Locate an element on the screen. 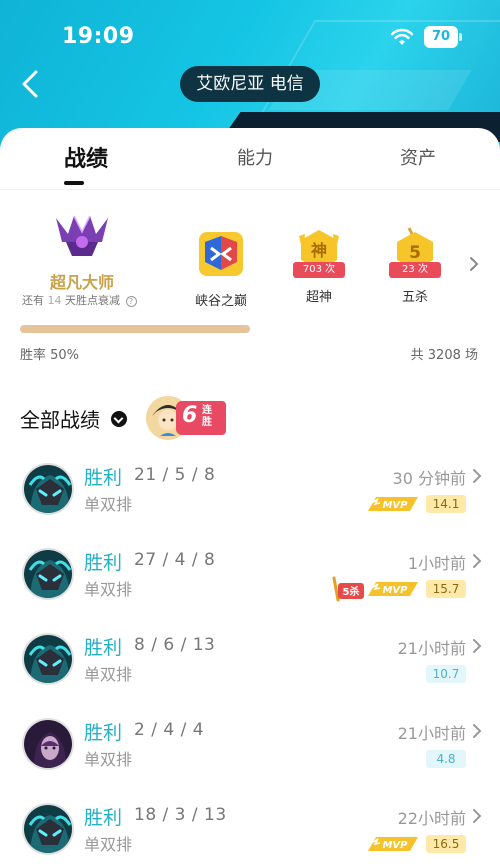 The width and height of the screenshot is (500, 866). tab-bar: 战绩 能力 资产 is located at coordinates (250, 159).